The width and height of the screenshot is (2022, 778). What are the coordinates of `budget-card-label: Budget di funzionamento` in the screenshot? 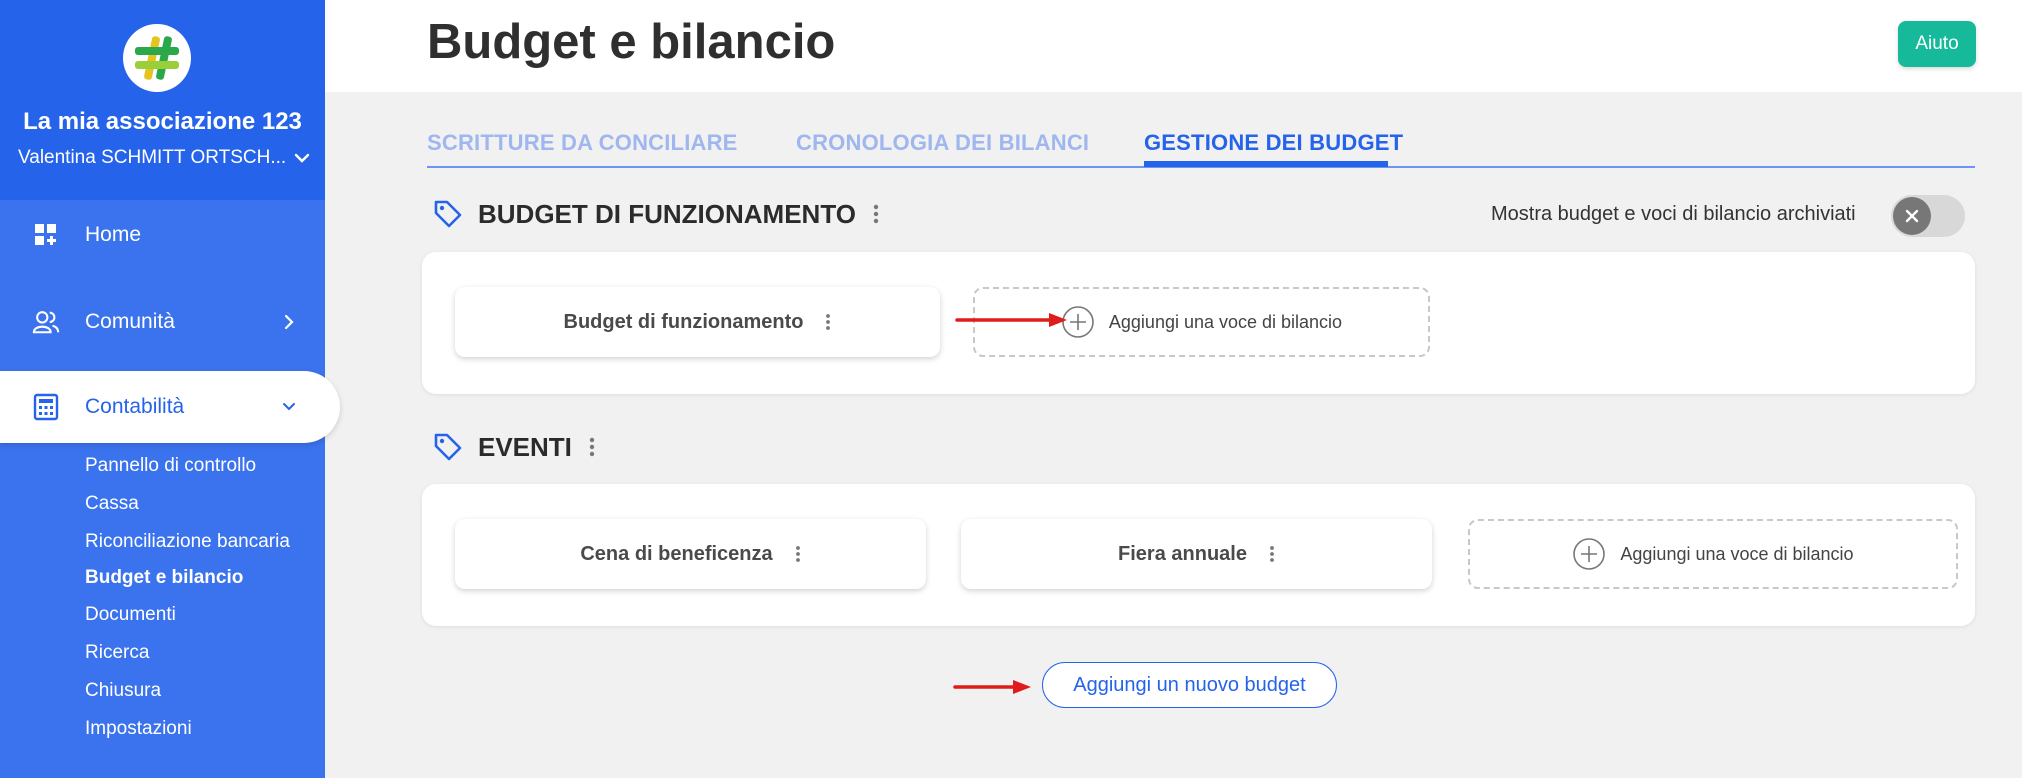 It's located at (683, 321).